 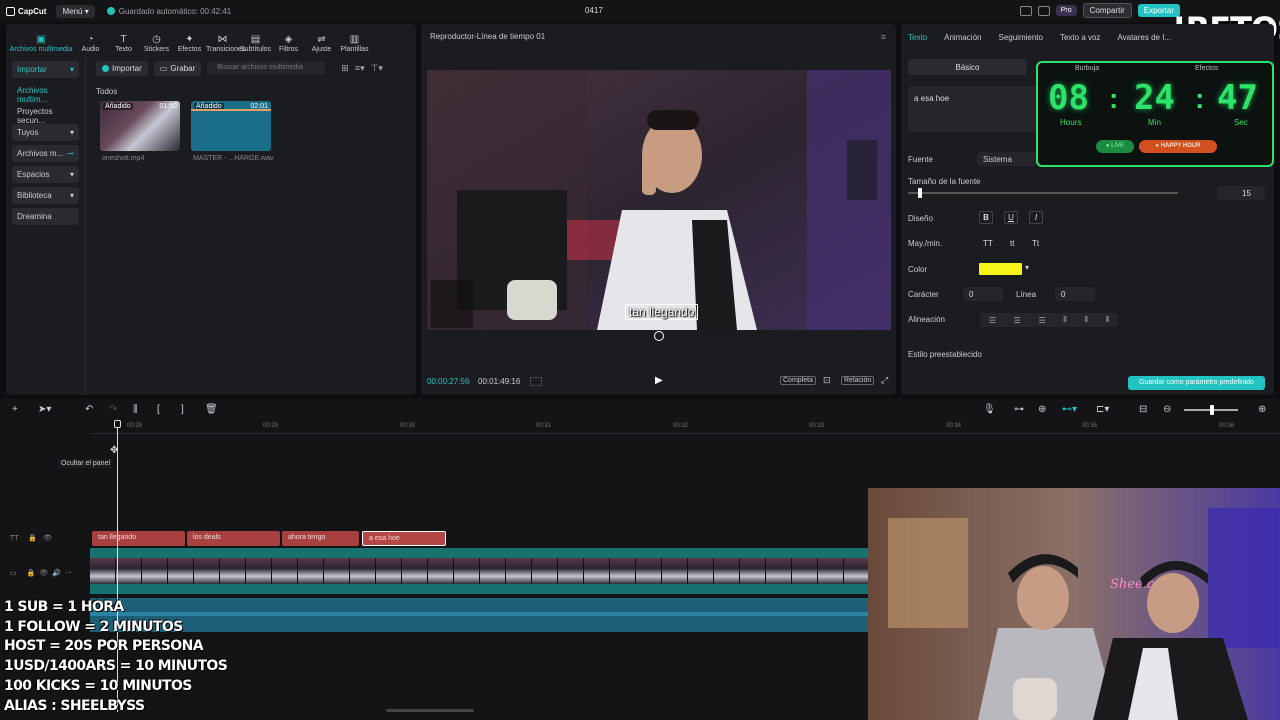 What do you see at coordinates (1065, 320) in the screenshot?
I see `align-top-icon: ⦀` at bounding box center [1065, 320].